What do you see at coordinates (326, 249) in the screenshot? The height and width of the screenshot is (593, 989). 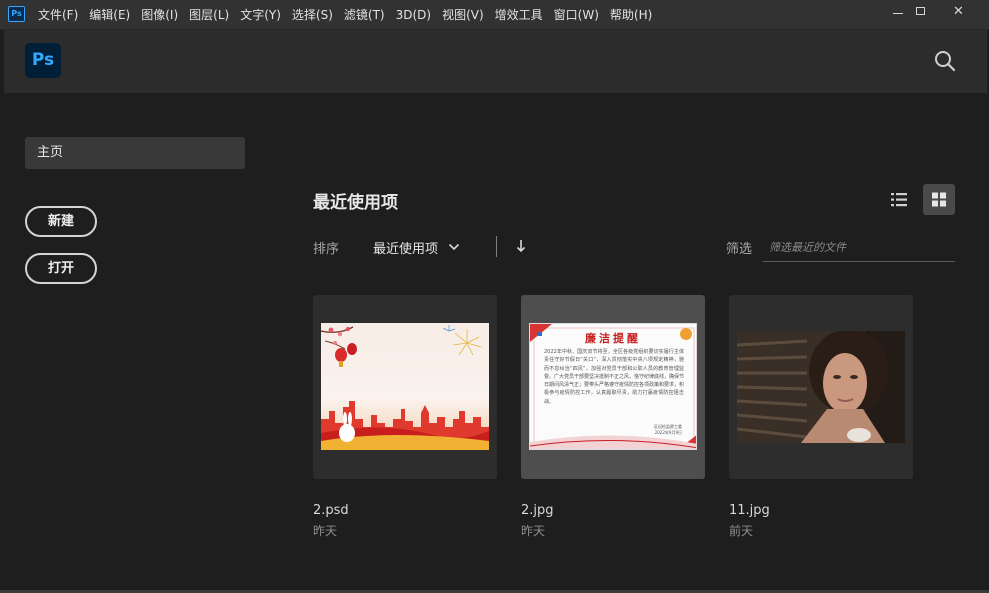 I see `sort-label: 排序` at bounding box center [326, 249].